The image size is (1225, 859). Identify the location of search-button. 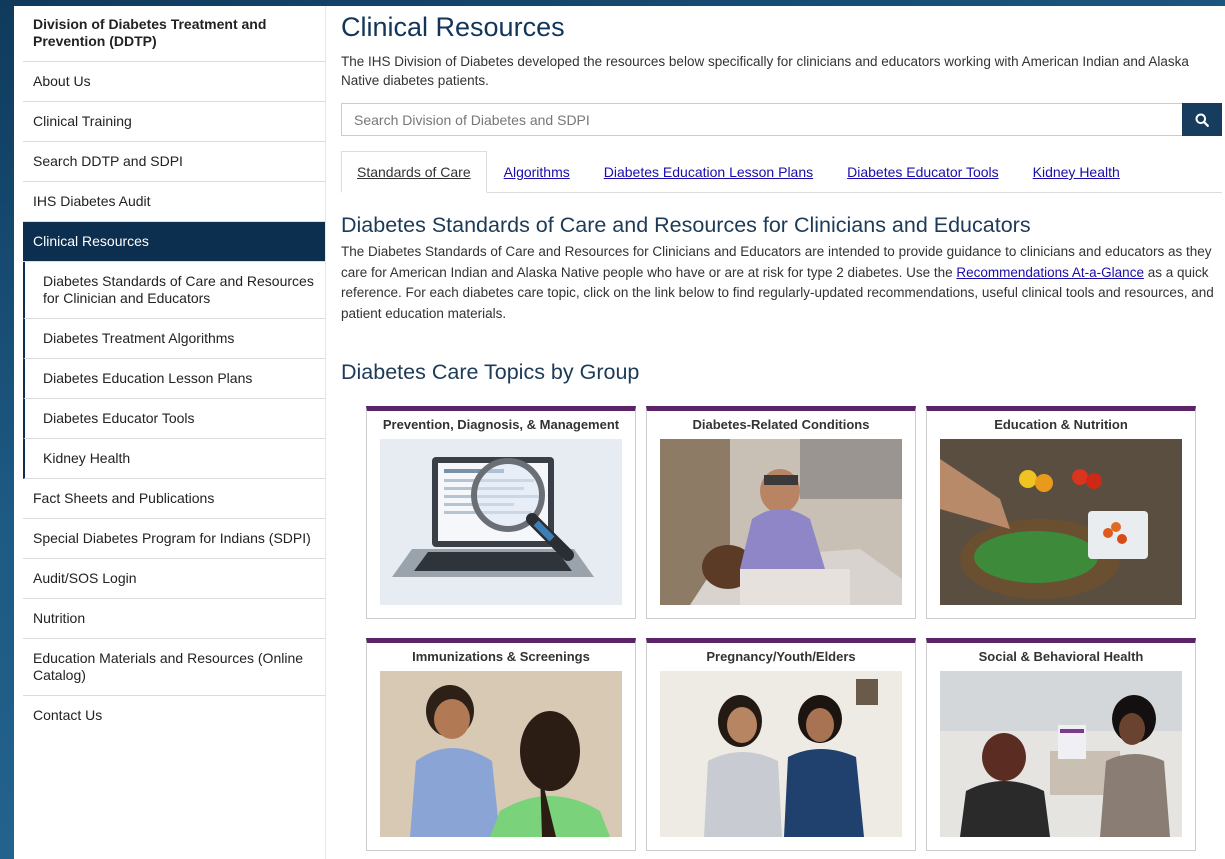
(1202, 119).